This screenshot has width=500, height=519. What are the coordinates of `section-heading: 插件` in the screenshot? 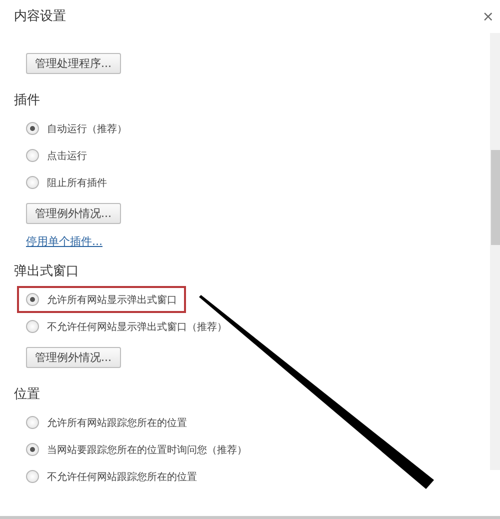 It's located at (27, 101).